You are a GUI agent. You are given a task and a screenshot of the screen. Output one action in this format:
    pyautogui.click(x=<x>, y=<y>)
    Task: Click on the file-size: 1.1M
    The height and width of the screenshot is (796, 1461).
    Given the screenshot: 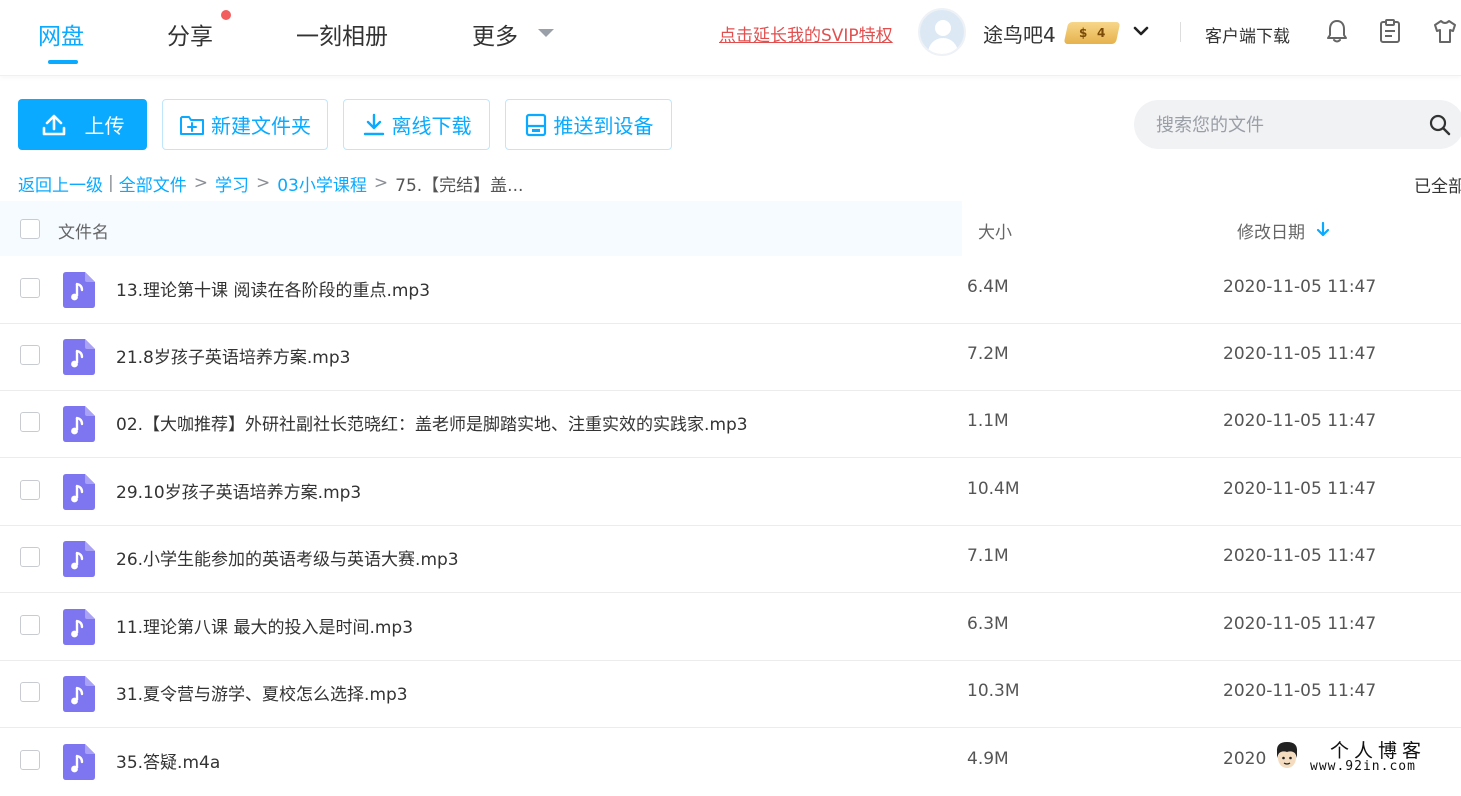 What is the action you would take?
    pyautogui.click(x=988, y=421)
    